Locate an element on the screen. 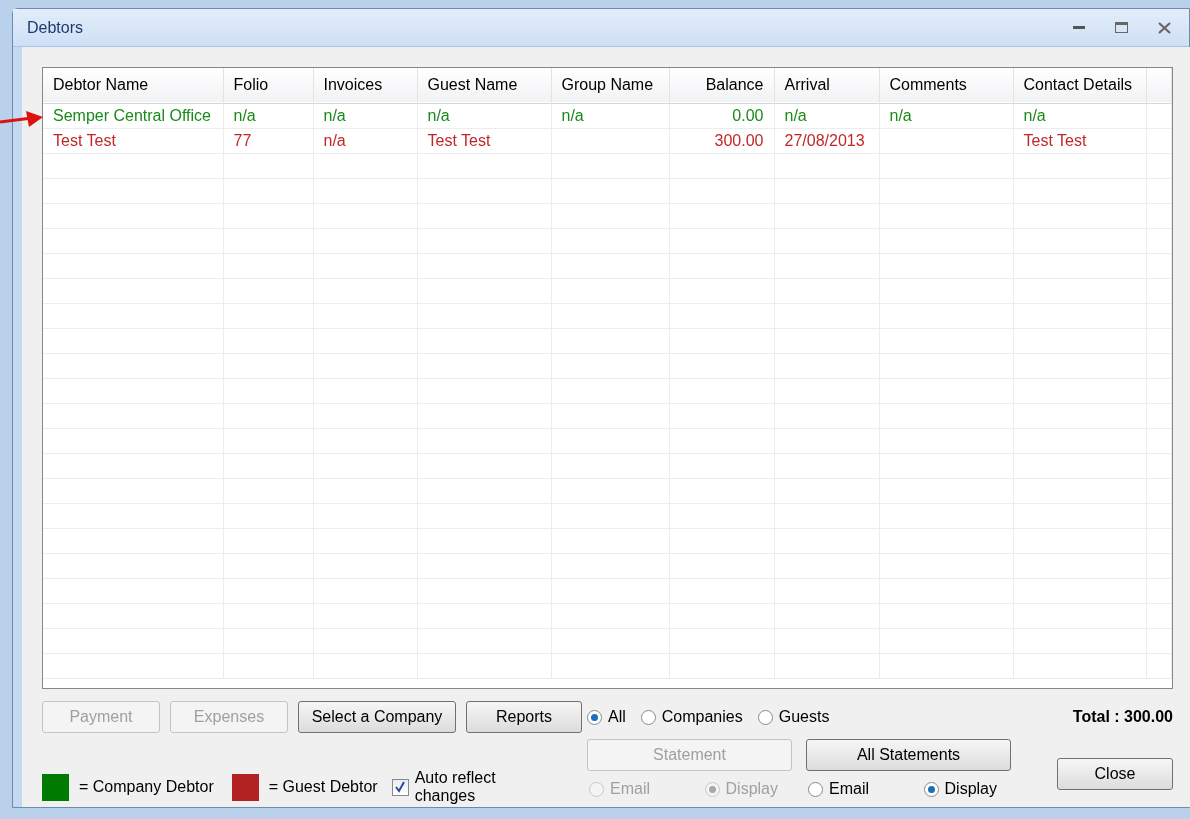 The width and height of the screenshot is (1190, 819). minimize-icon is located at coordinates (1079, 27).